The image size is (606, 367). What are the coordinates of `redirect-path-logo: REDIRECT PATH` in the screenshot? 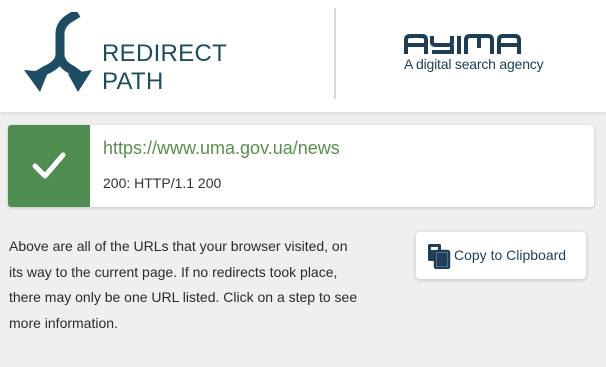 It's located at (152, 53).